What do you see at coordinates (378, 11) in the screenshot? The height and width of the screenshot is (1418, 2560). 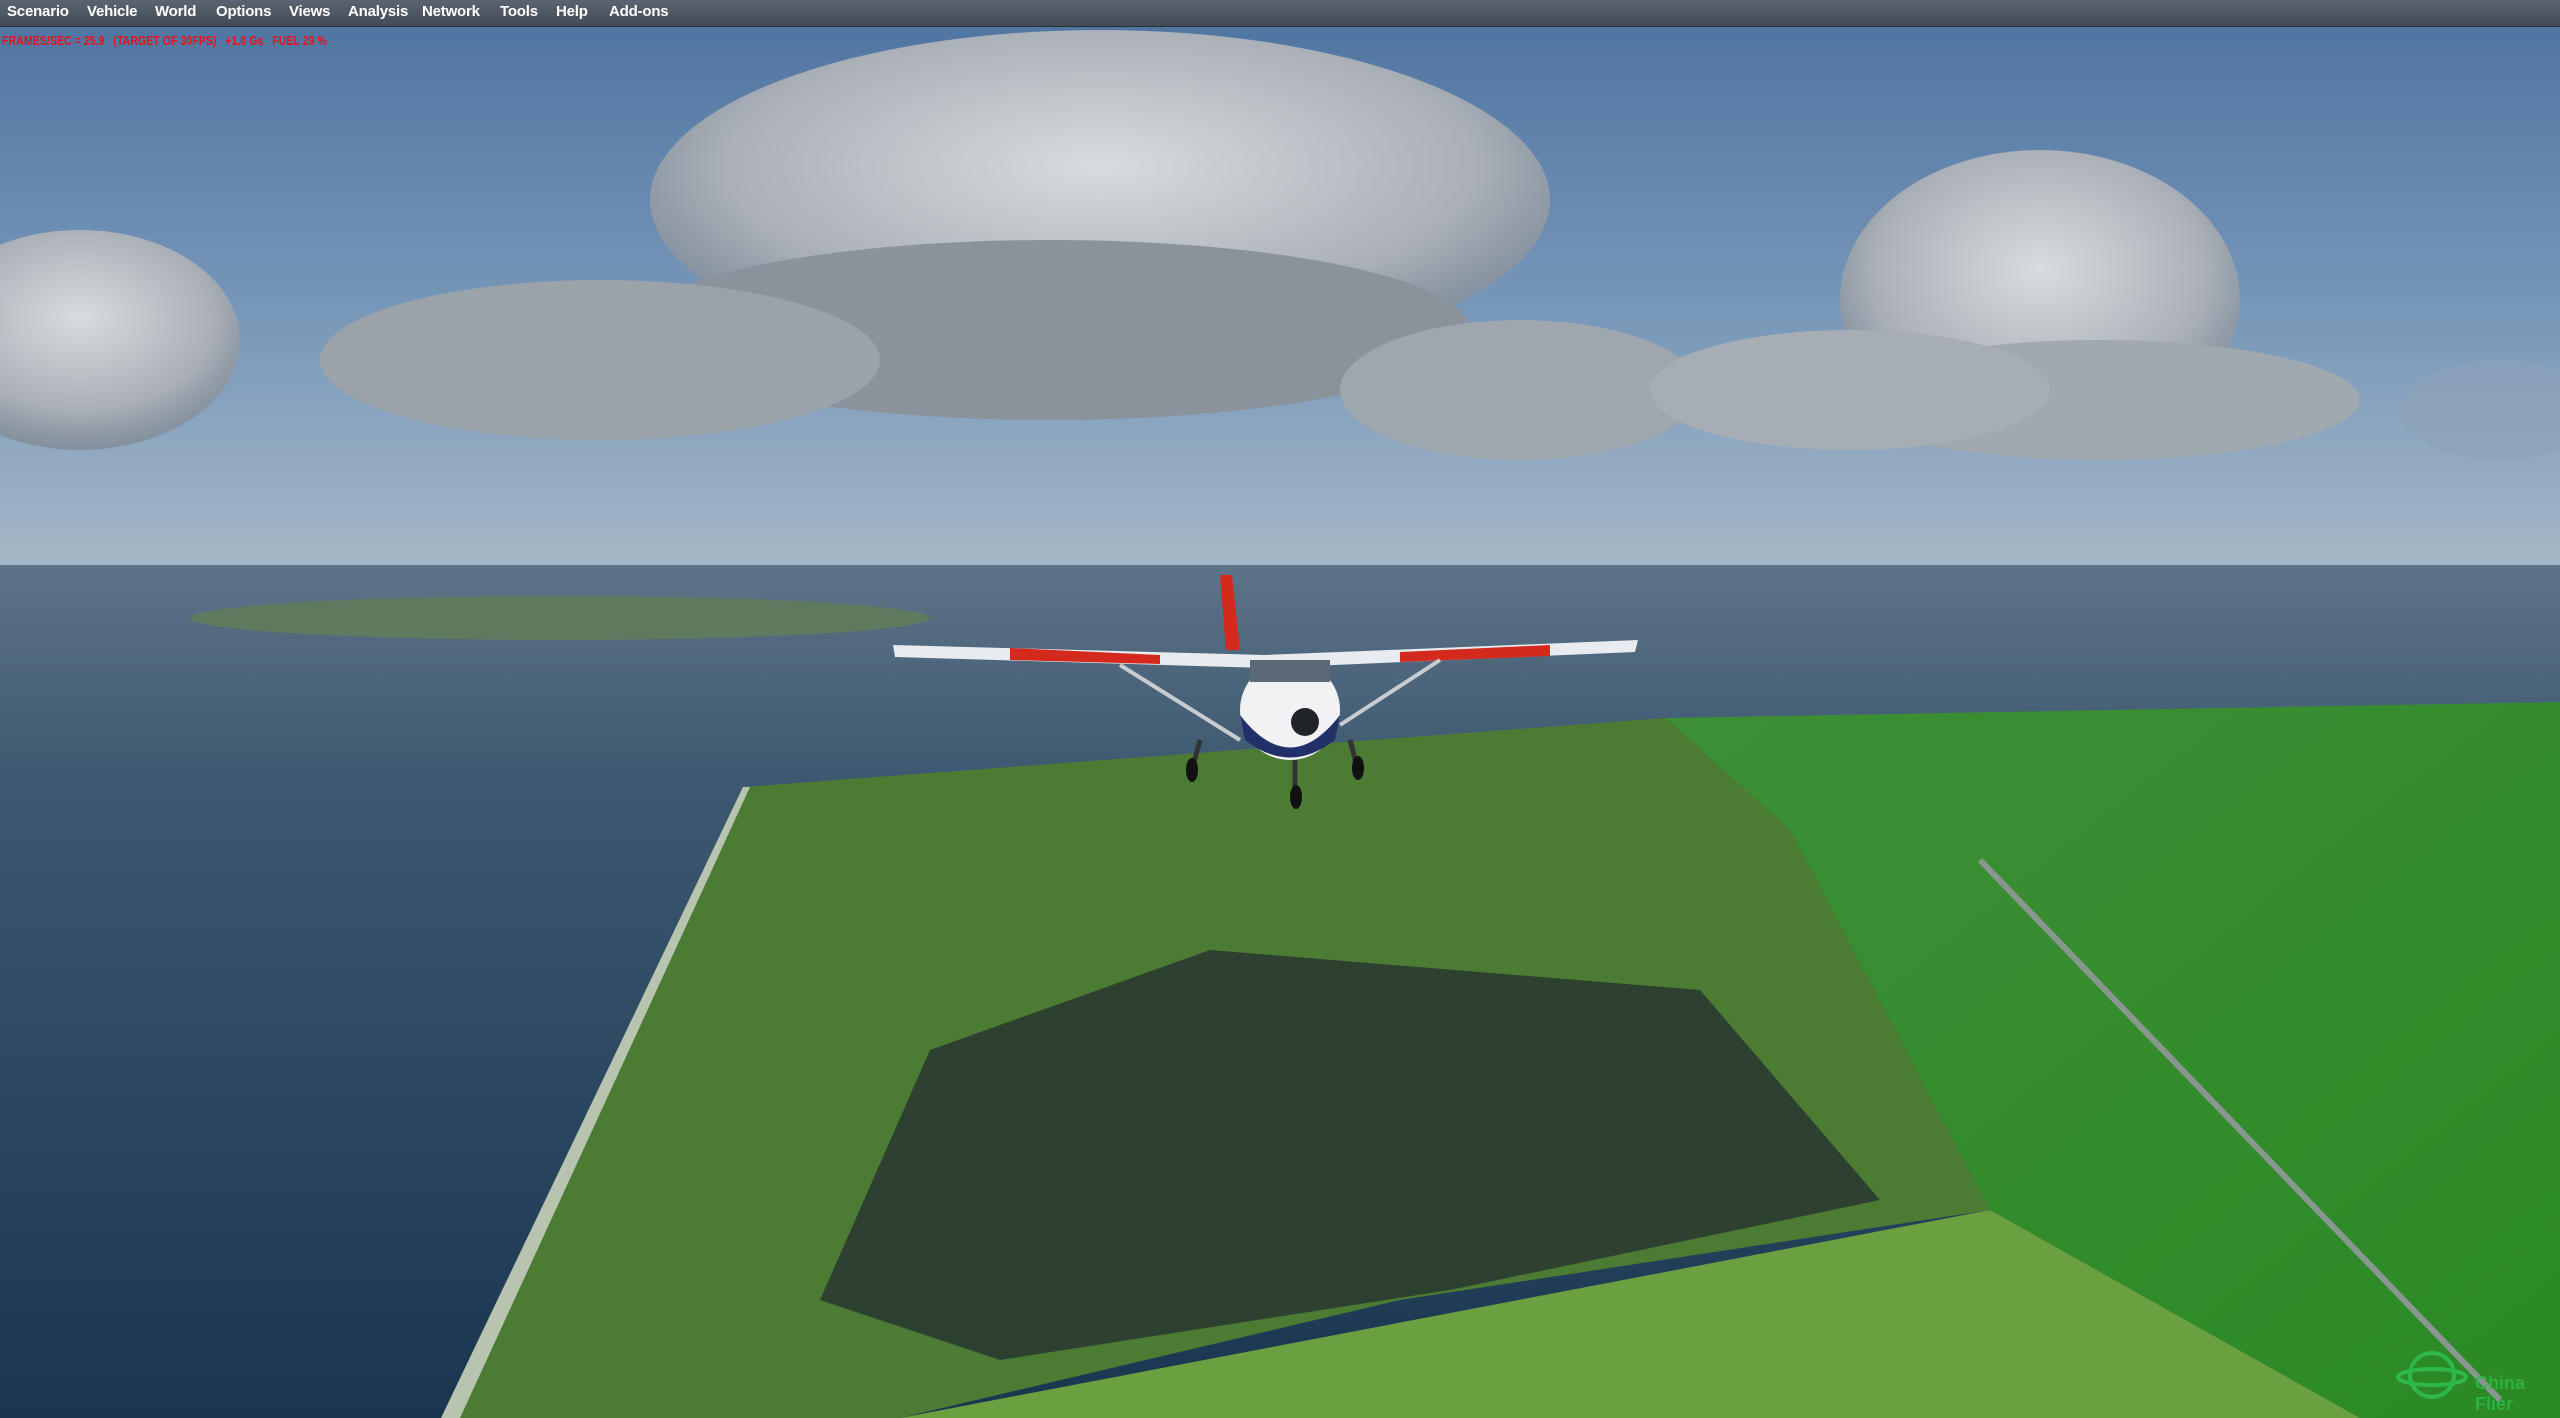 I see `menu-analysis: Analysis` at bounding box center [378, 11].